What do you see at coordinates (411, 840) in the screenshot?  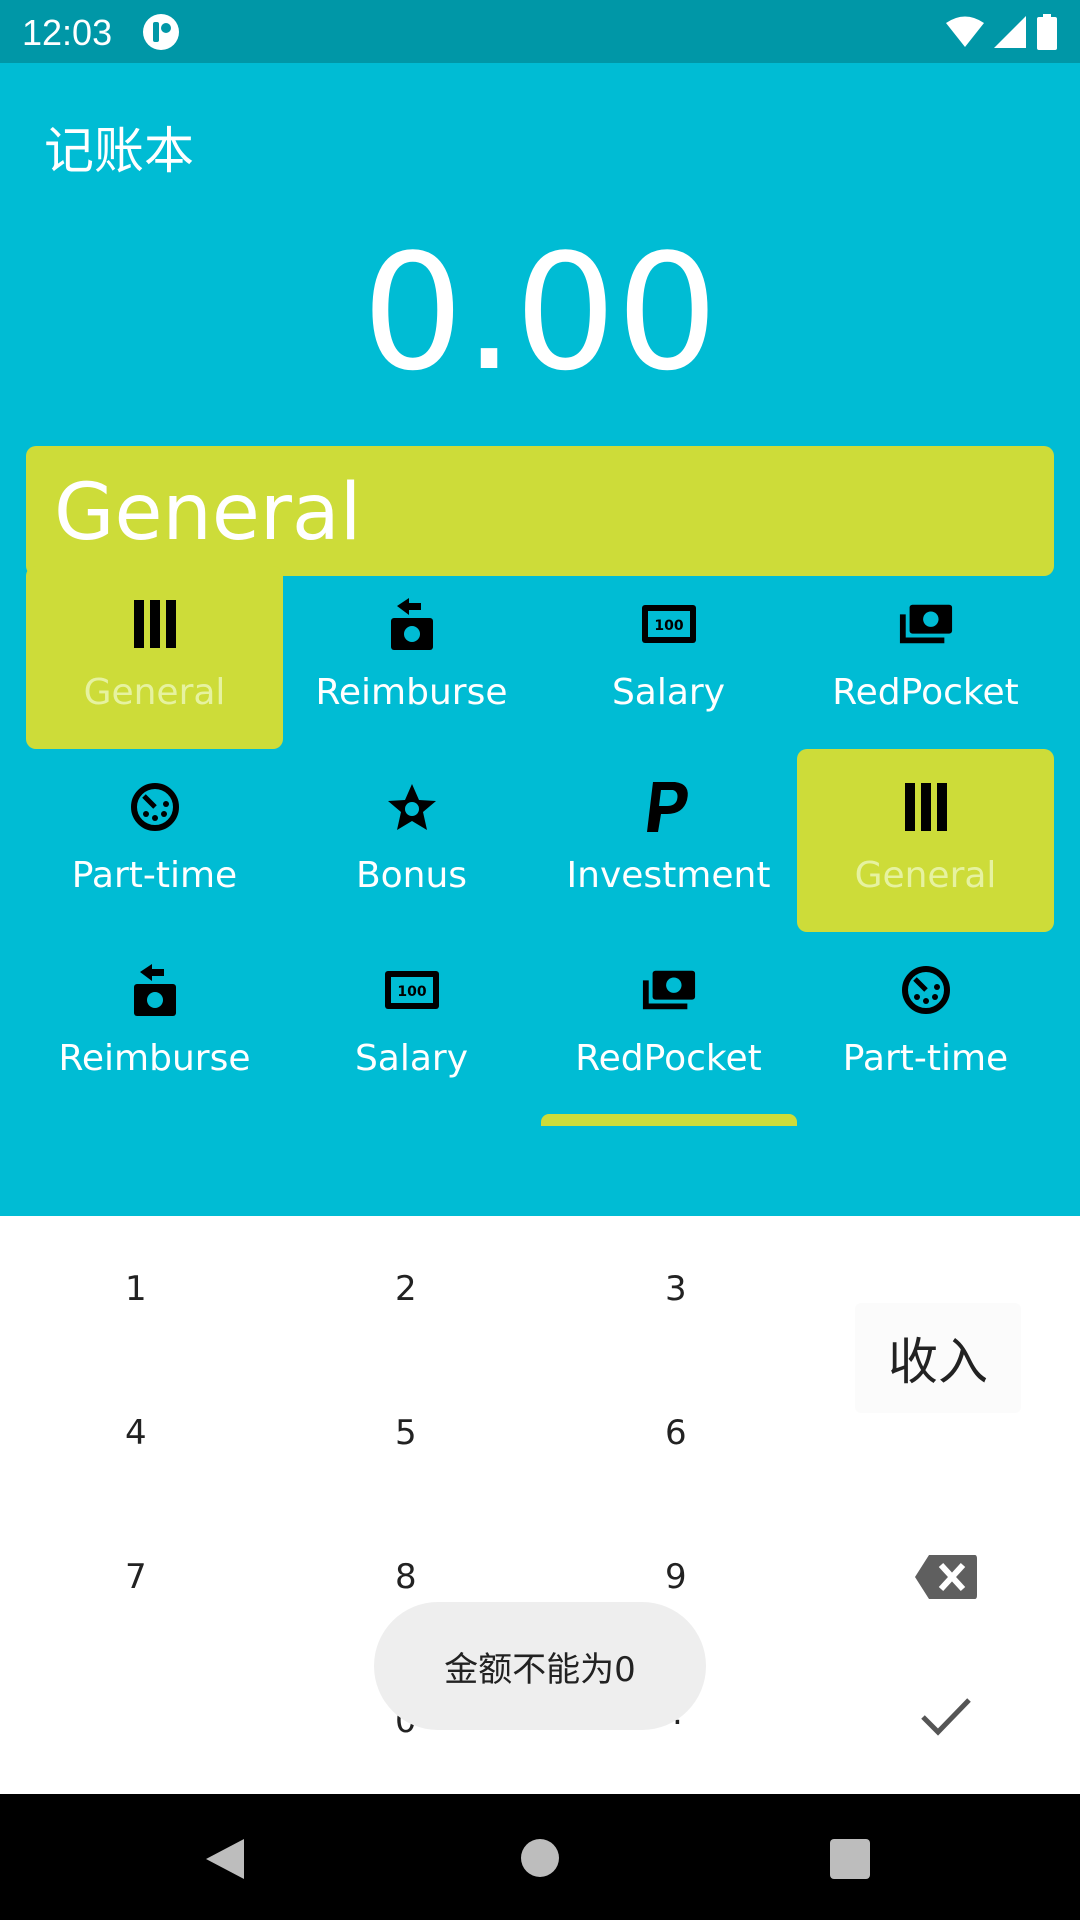 I see `category-bonus: Bonus` at bounding box center [411, 840].